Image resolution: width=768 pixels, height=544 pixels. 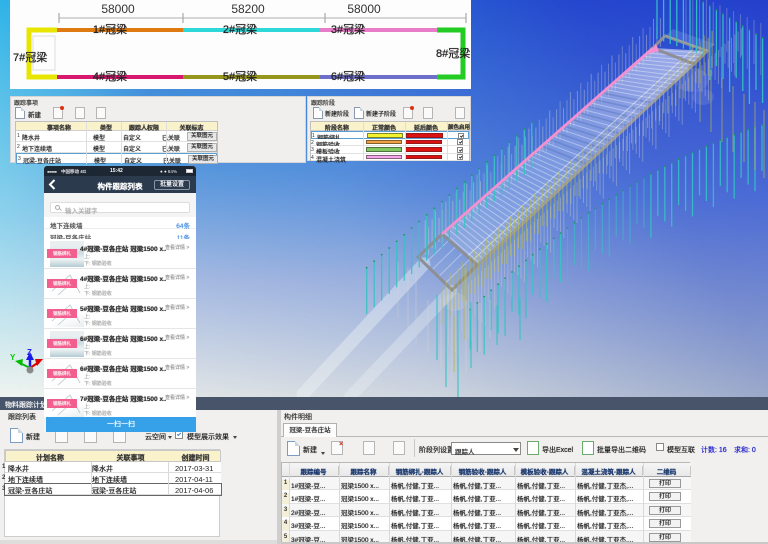 I want to click on svg-text: Y, so click(x=13, y=357).